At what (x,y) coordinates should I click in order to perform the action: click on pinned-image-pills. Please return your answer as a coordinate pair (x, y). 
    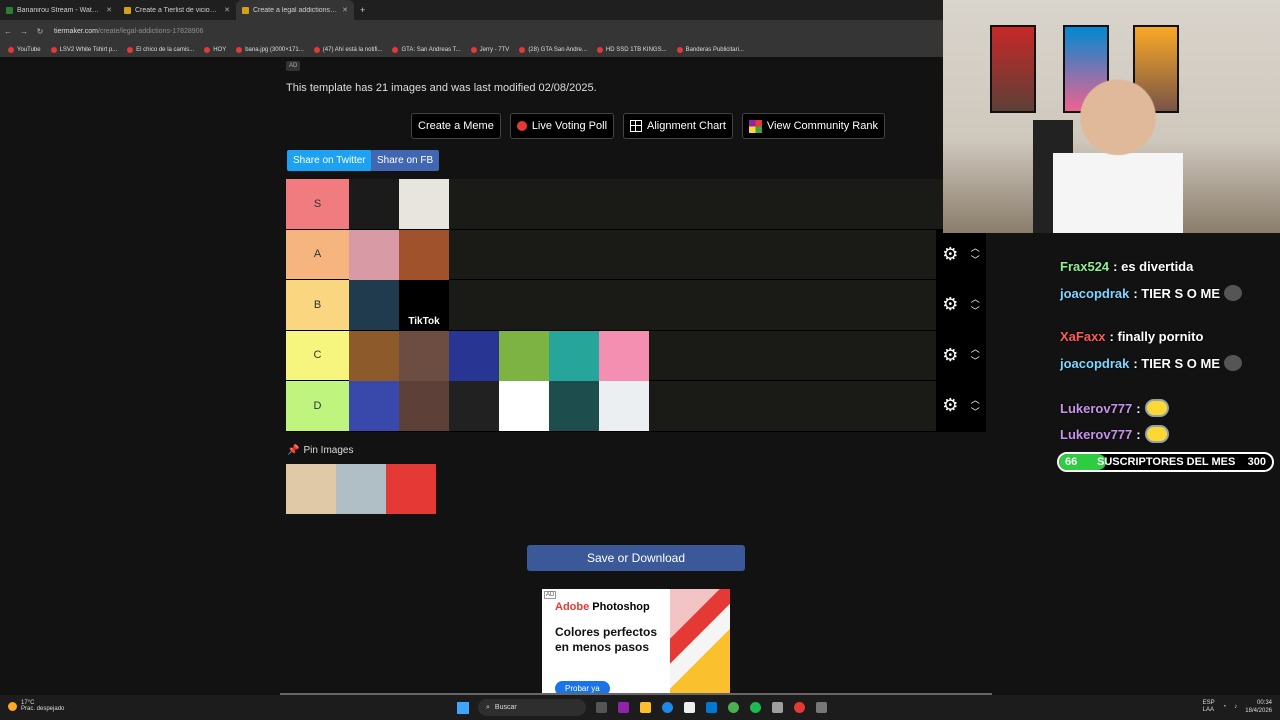
    Looking at the image, I should click on (311, 489).